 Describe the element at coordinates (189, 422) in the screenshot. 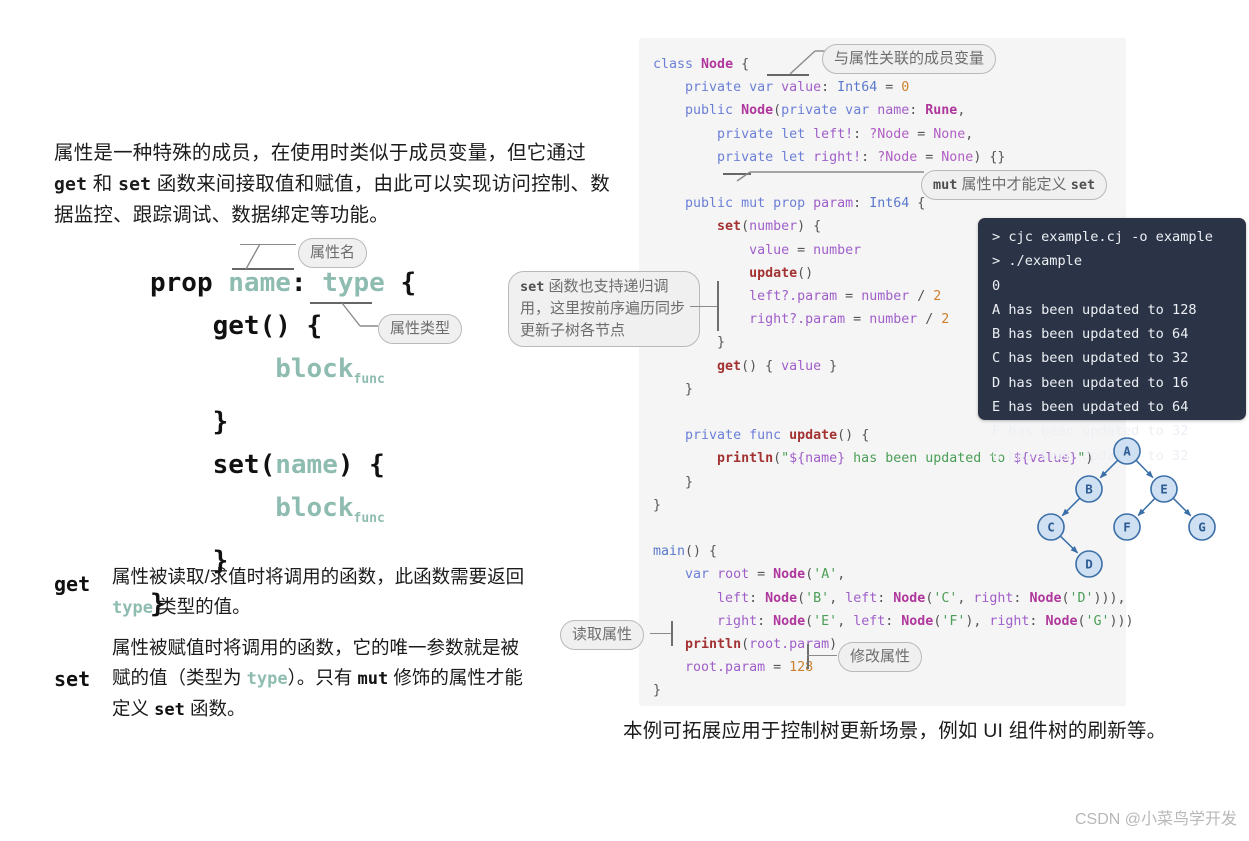

I see `syntax-get-close: }` at that location.